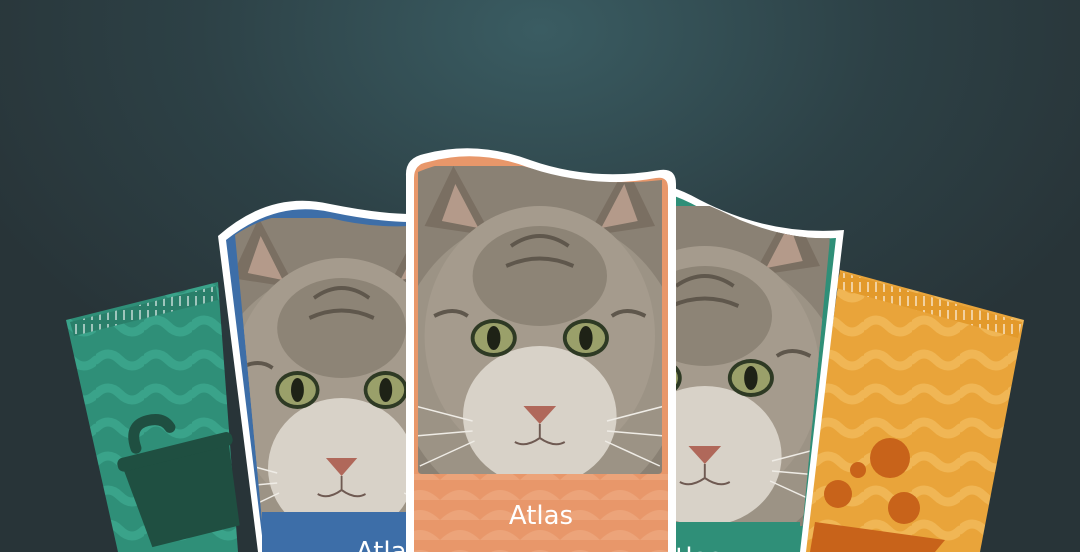 This screenshot has height=552, width=1080. What do you see at coordinates (159, 417) in the screenshot?
I see `food-pack-left` at bounding box center [159, 417].